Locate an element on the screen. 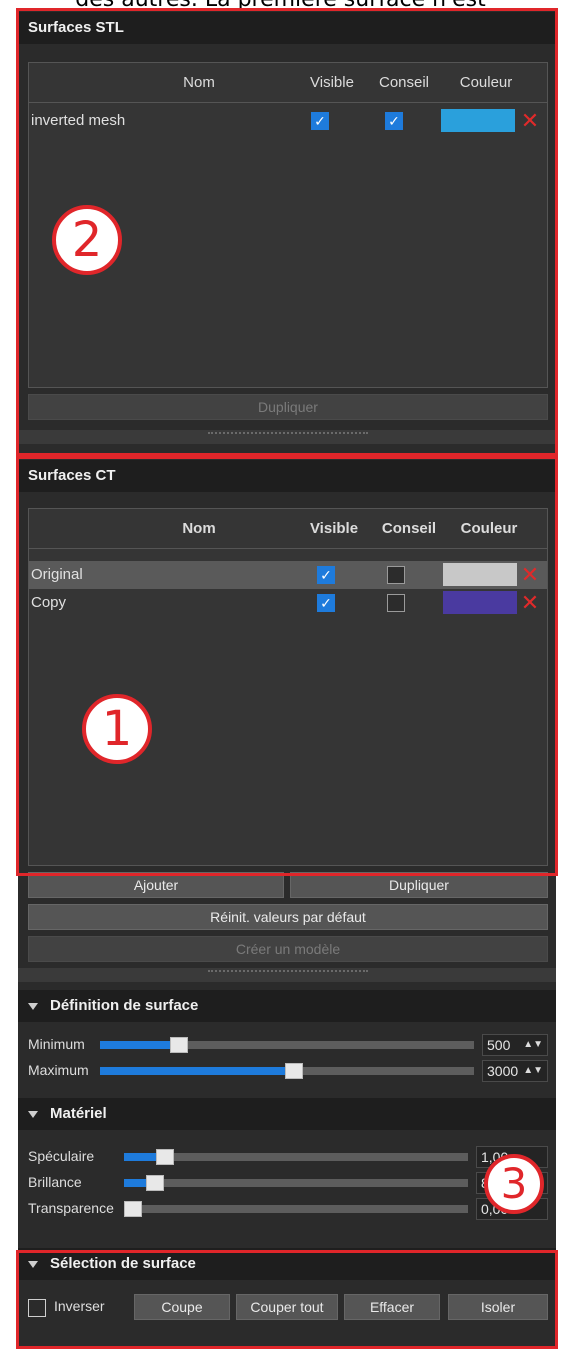  minimum-slider is located at coordinates (287, 1045).